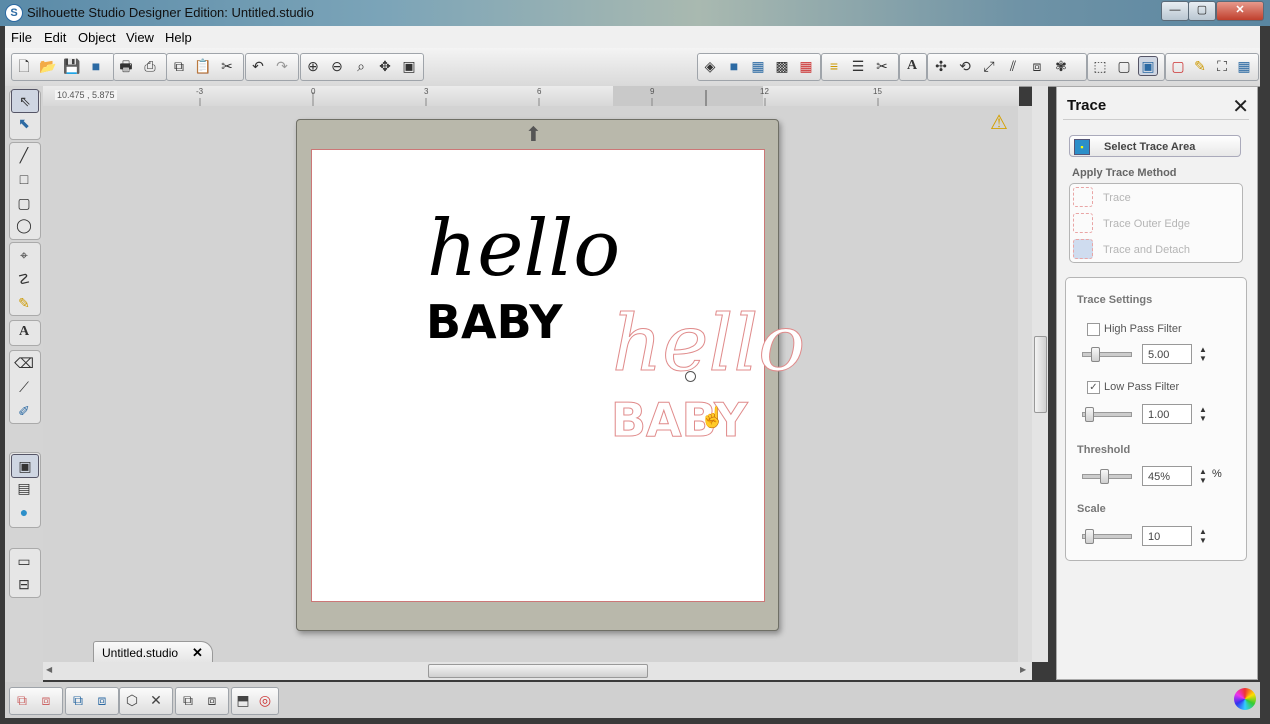 The image size is (1270, 724). Describe the element at coordinates (243, 700) in the screenshot. I see `weld-icon: ⬒` at that location.